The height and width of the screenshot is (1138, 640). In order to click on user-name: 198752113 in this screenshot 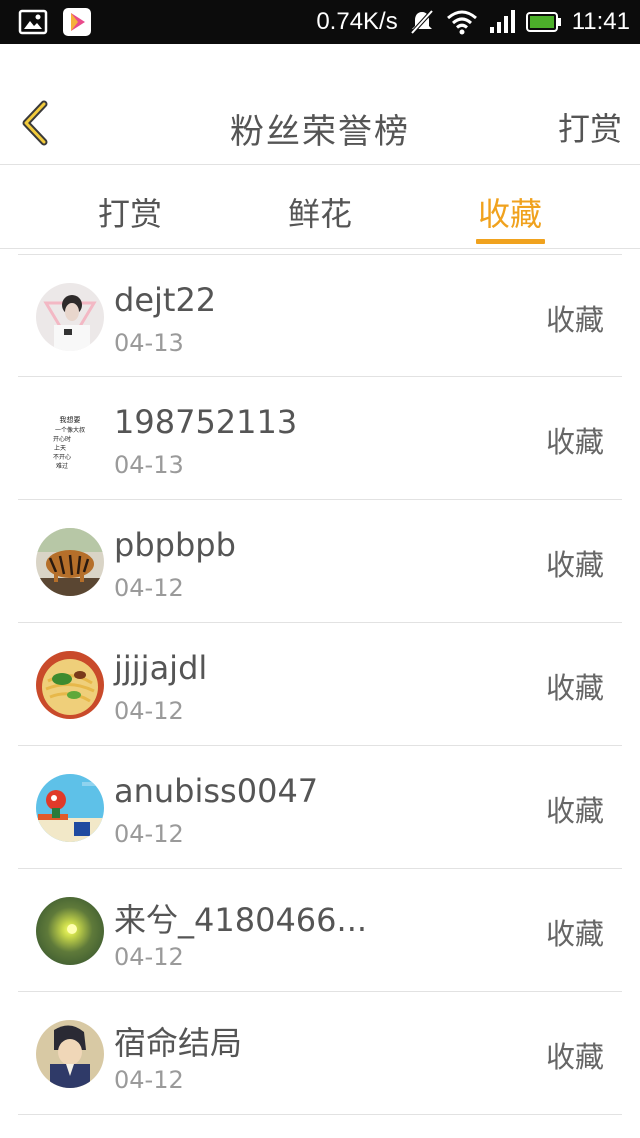, I will do `click(206, 422)`.